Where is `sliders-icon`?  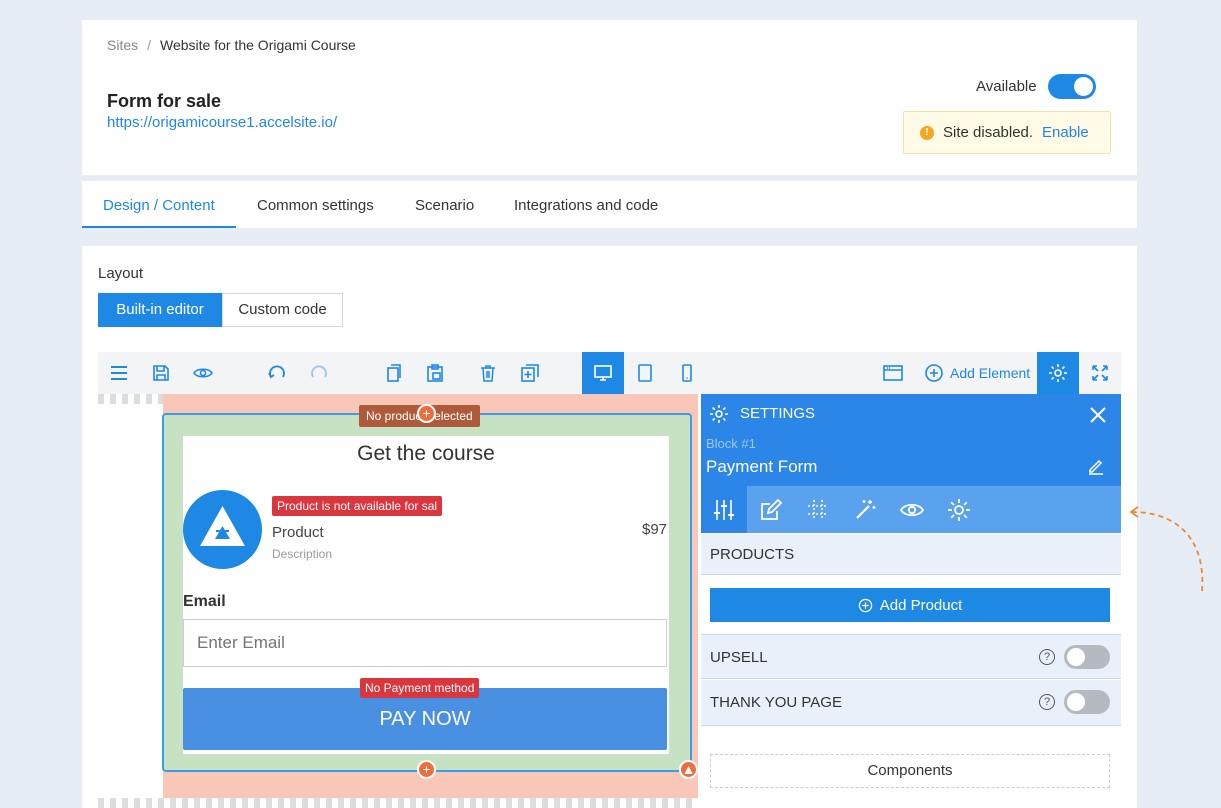 sliders-icon is located at coordinates (724, 509).